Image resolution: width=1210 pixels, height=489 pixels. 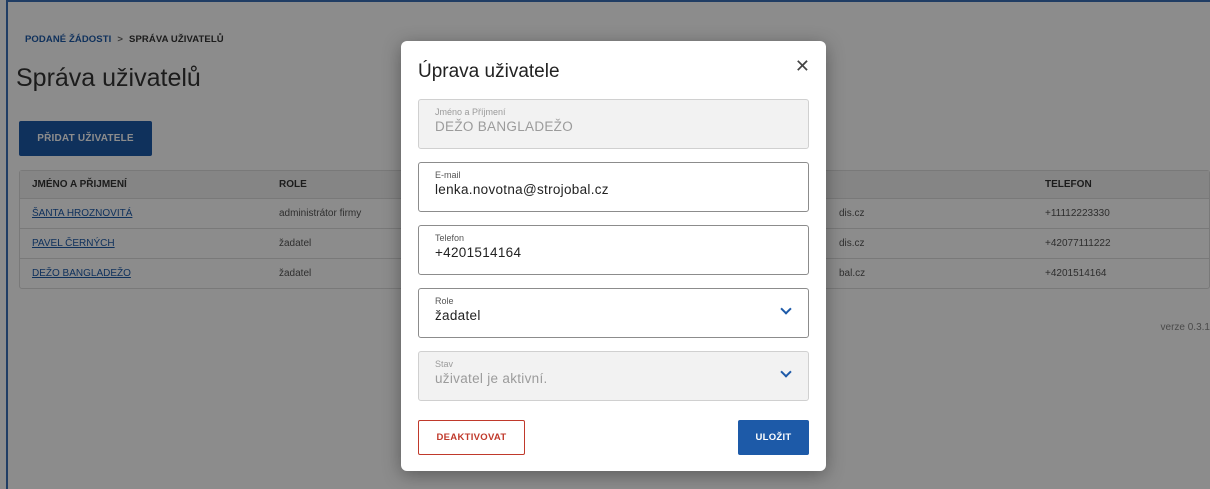 What do you see at coordinates (613, 124) in the screenshot?
I see `name-field: Jméno a Příjmení DEŽO BANGLADEŽO` at bounding box center [613, 124].